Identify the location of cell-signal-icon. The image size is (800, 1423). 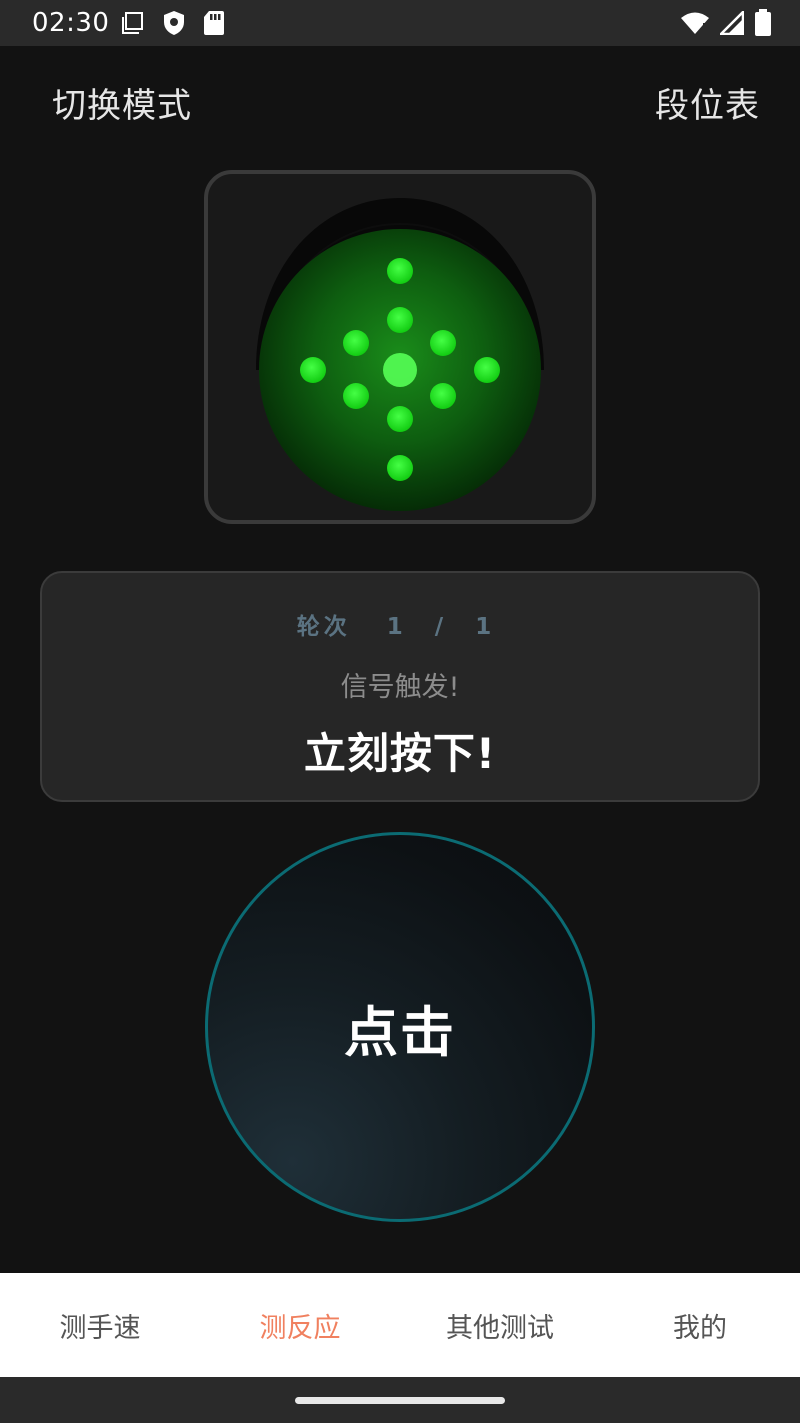
(732, 23).